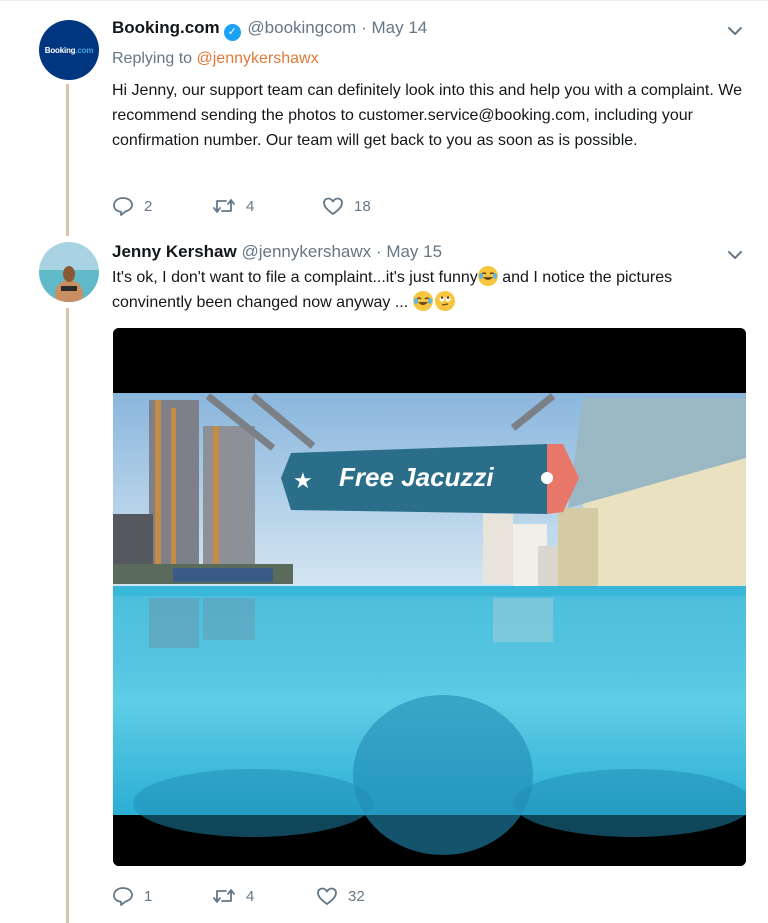 The width and height of the screenshot is (768, 923). I want to click on tweet-date: May 14, so click(399, 27).